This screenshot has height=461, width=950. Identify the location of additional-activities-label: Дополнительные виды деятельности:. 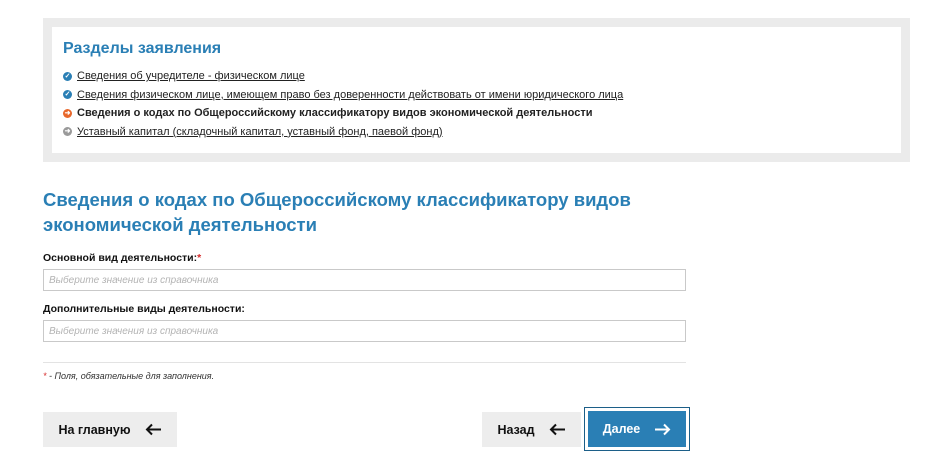
(144, 309).